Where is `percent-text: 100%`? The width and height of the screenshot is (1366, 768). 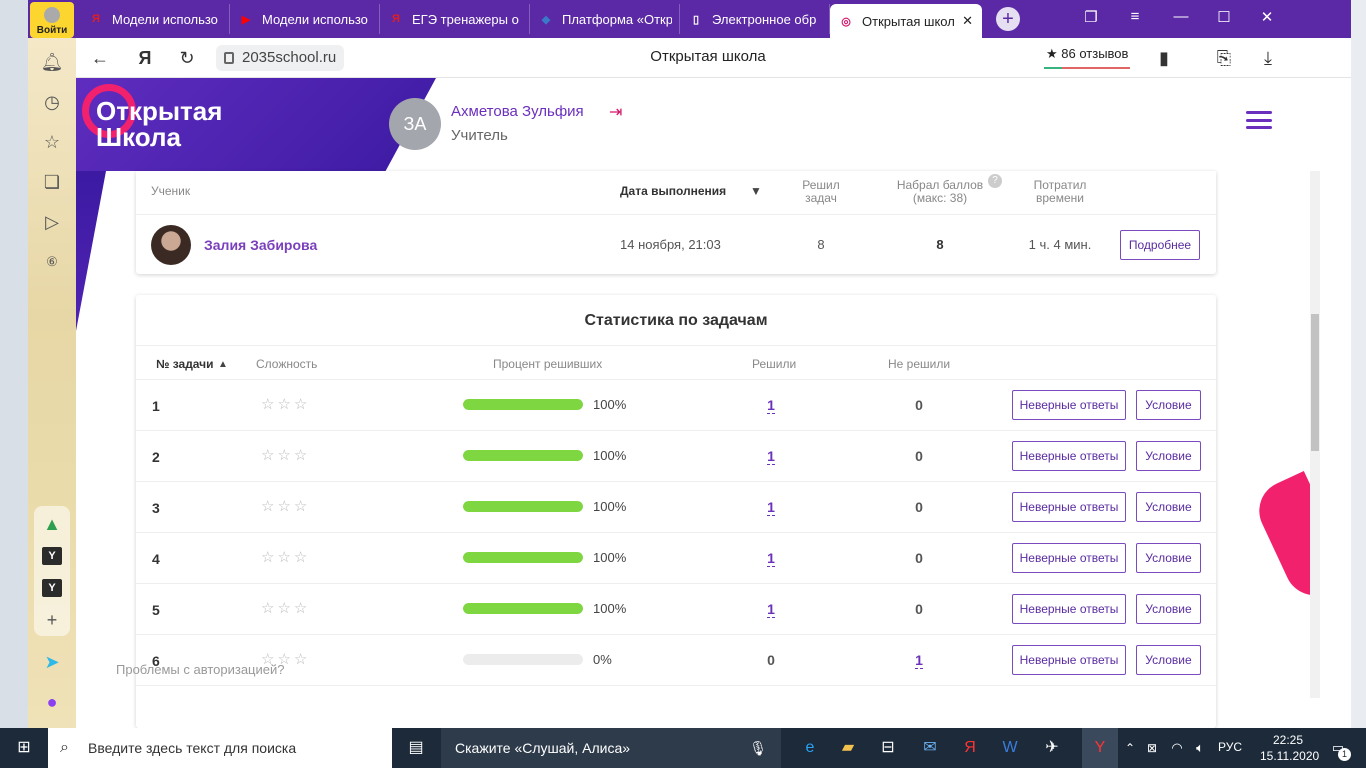
percent-text: 100% is located at coordinates (610, 506).